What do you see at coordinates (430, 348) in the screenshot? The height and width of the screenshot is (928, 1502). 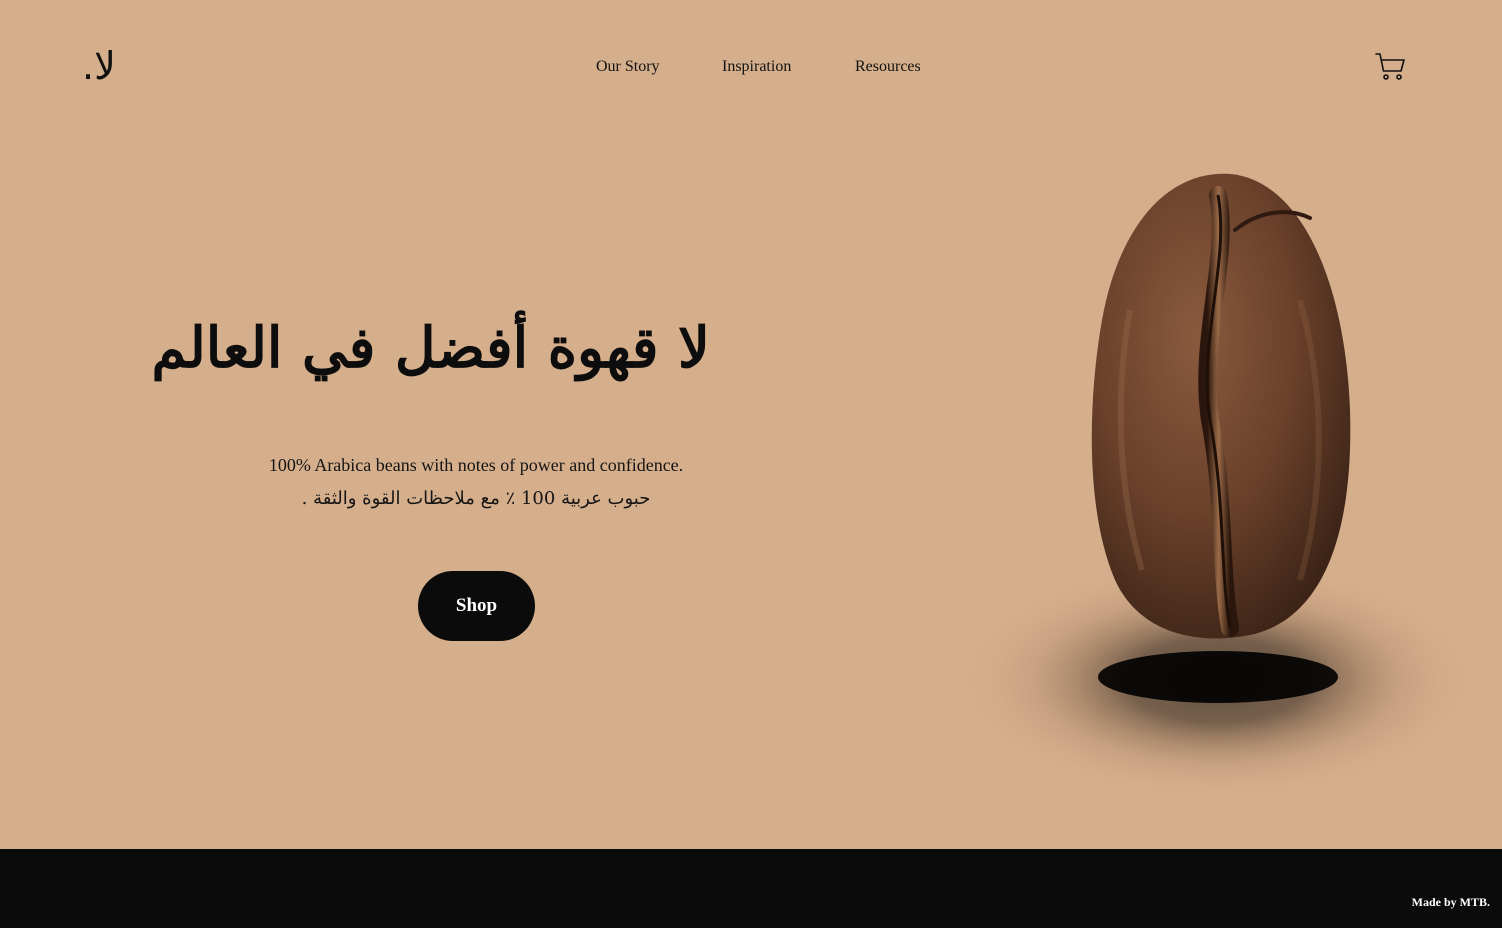 I see `hero-headline: لا قهوة أفضل في العالم` at bounding box center [430, 348].